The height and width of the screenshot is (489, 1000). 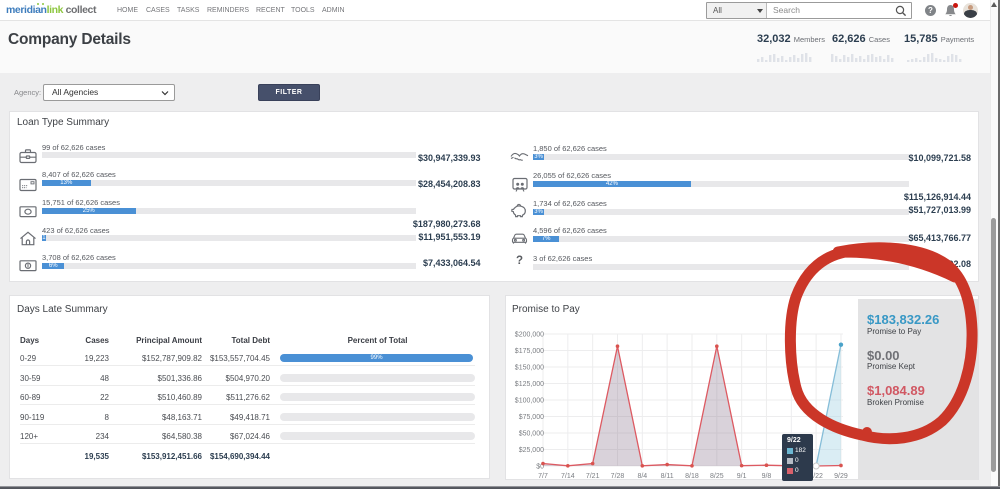 What do you see at coordinates (841, 476) in the screenshot?
I see `svg-text: 9/29` at bounding box center [841, 476].